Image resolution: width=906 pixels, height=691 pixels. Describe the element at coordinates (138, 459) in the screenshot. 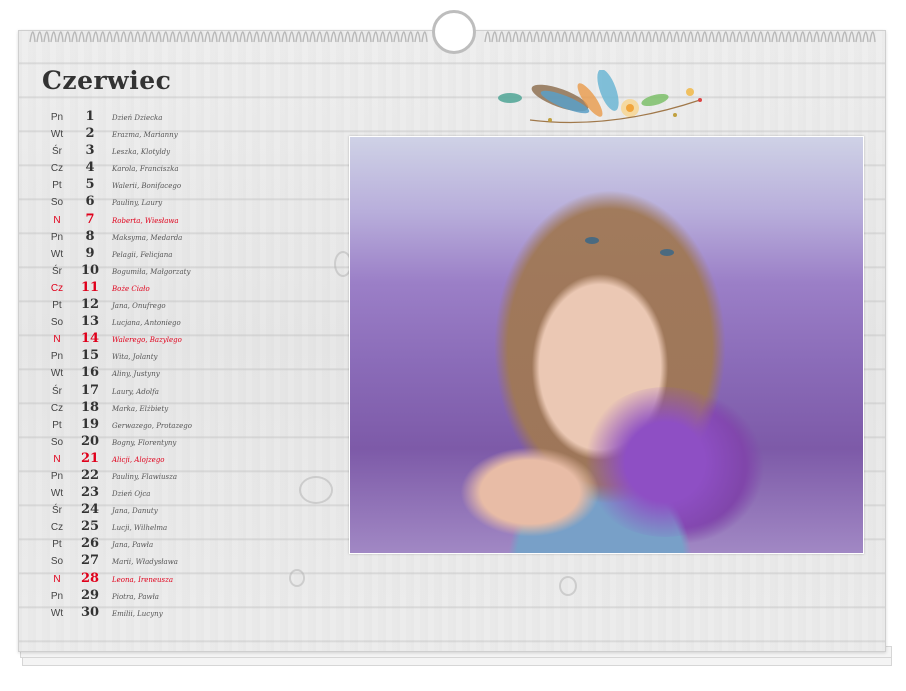

I see `name-day: Alicji, Alojzego` at that location.